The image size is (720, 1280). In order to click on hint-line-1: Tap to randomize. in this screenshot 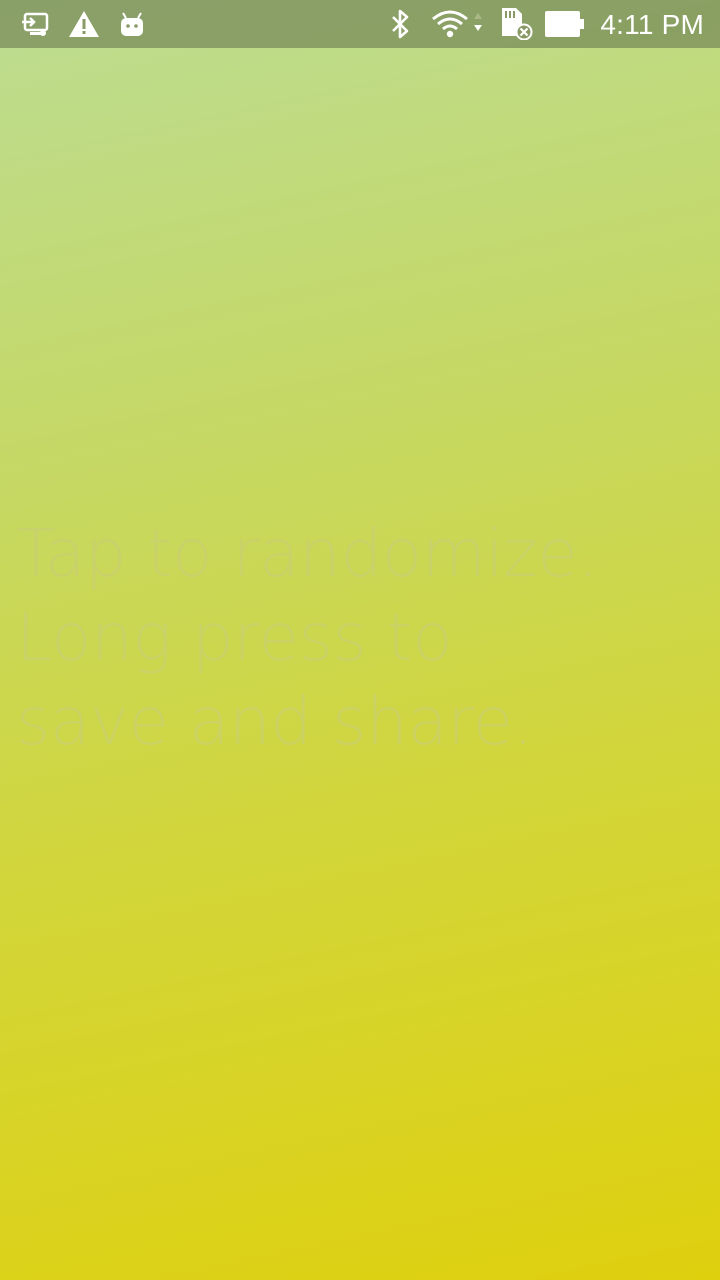, I will do `click(307, 553)`.